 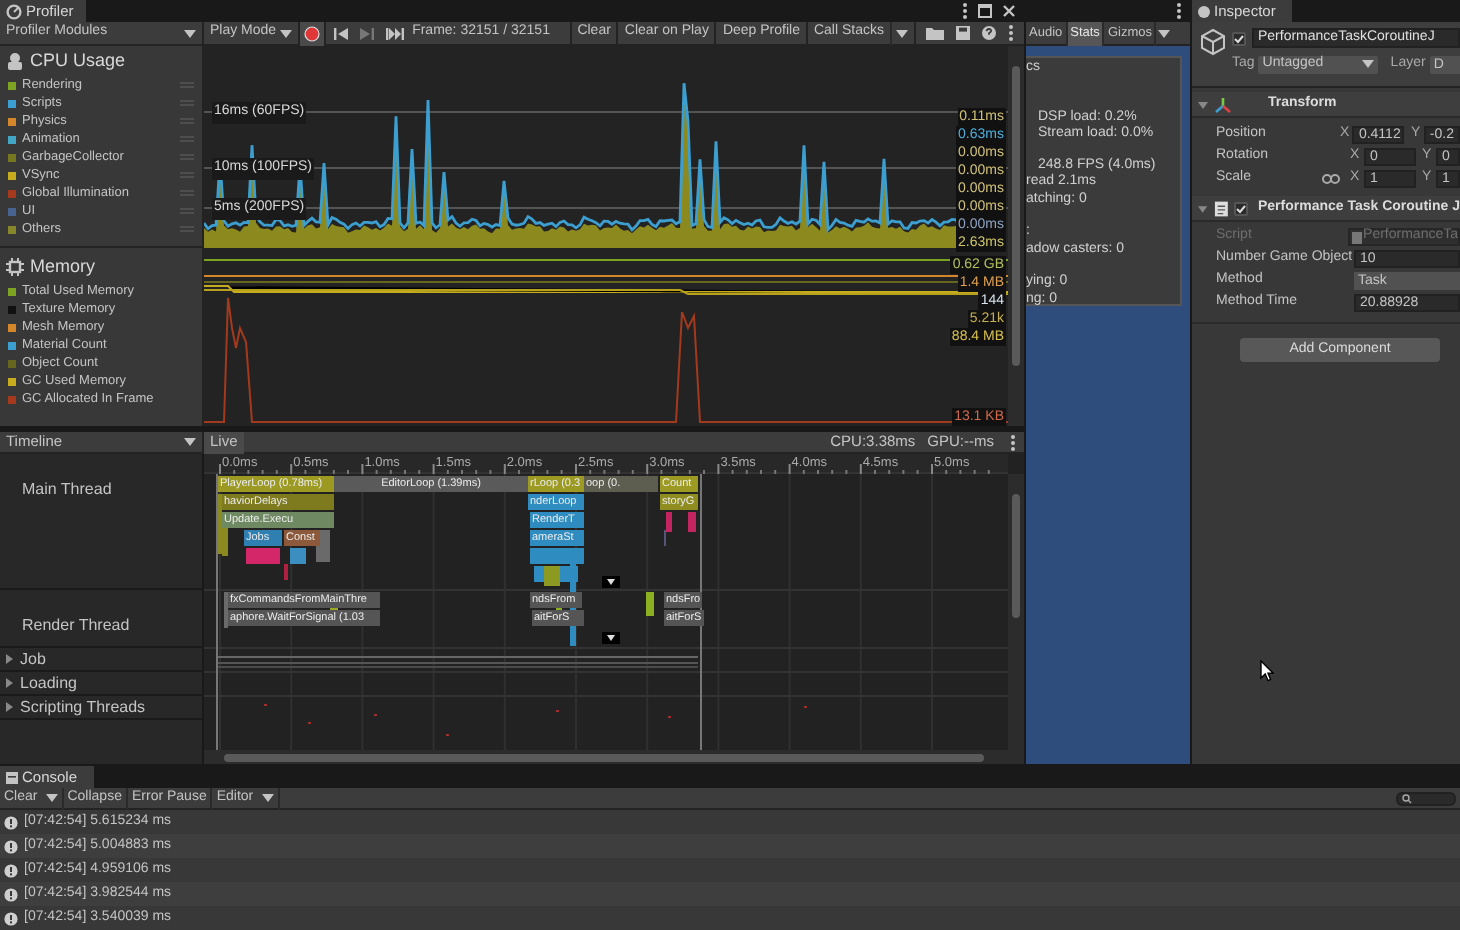 I want to click on cube-icon, so click(x=1213, y=42).